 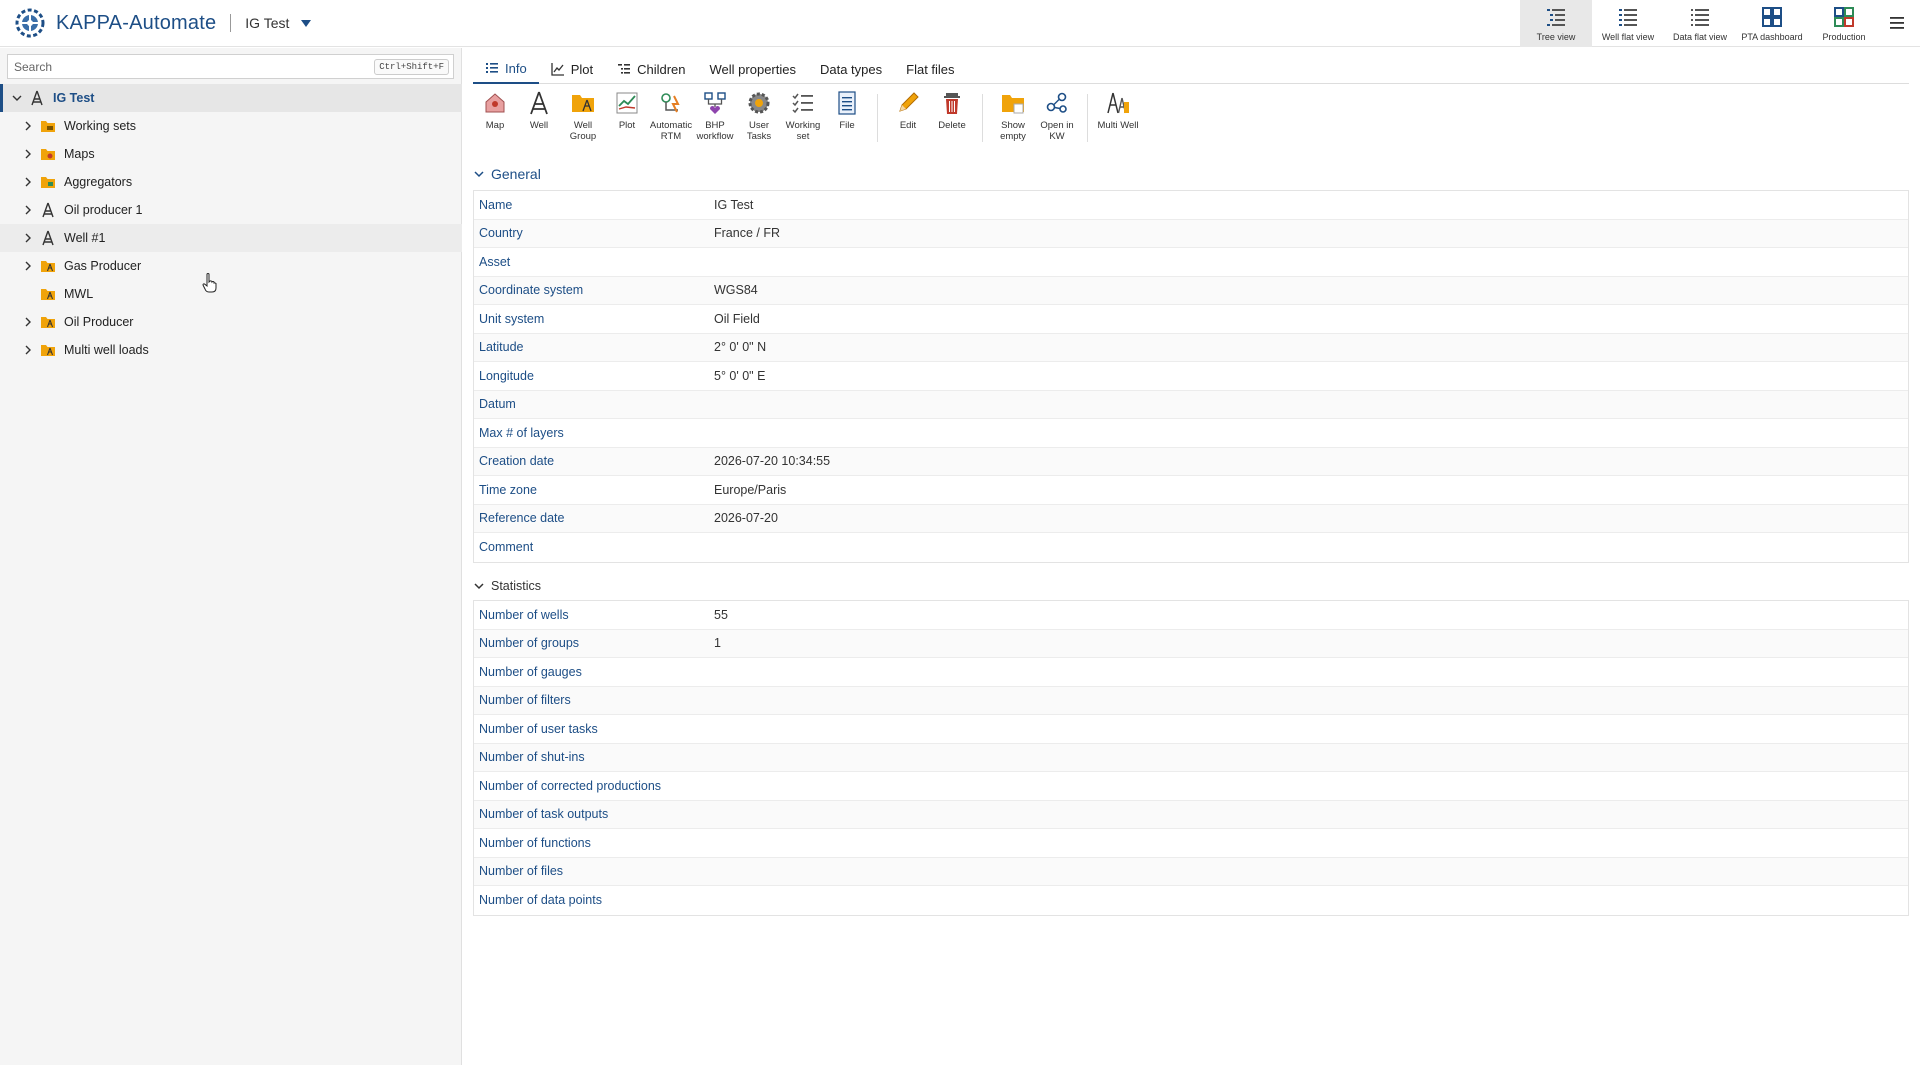 I want to click on tree-item-oil-producer: Oil Producer, so click(x=231, y=322).